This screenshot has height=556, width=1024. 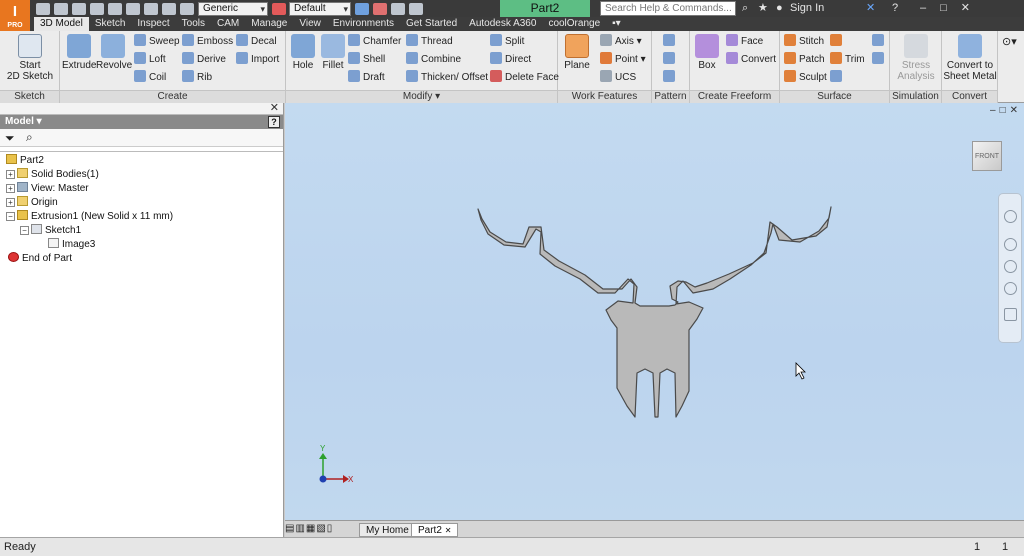 I want to click on sculpt-button: Sculpt, so click(x=805, y=78).